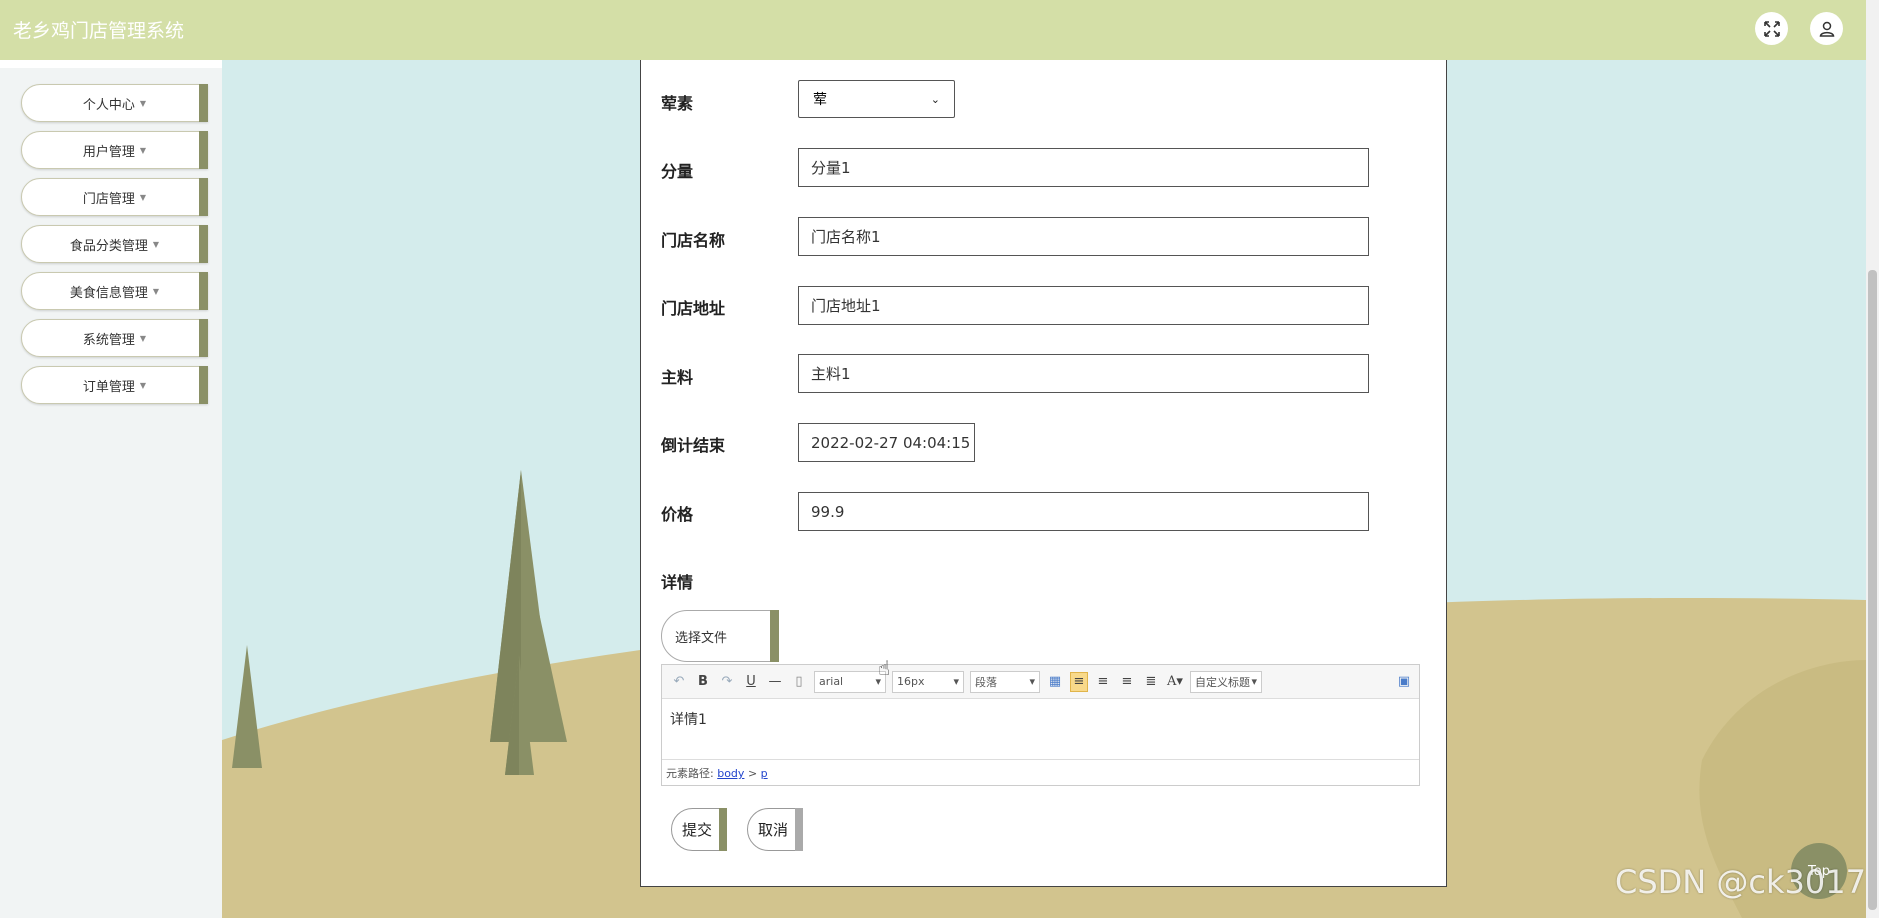 The width and height of the screenshot is (1879, 918). What do you see at coordinates (1040, 772) in the screenshot?
I see `element-path-bar: 元素路径: body > p` at bounding box center [1040, 772].